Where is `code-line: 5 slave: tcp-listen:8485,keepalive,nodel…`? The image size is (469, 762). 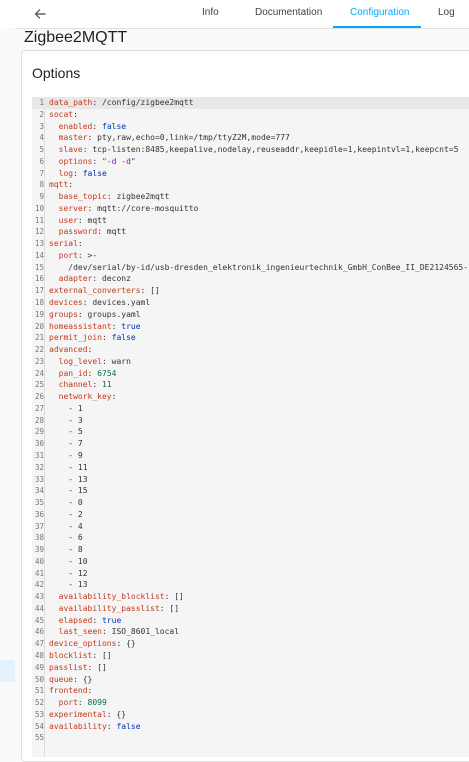 code-line: 5 slave: tcp-listen:8485,keepalive,nodel… is located at coordinates (250, 150).